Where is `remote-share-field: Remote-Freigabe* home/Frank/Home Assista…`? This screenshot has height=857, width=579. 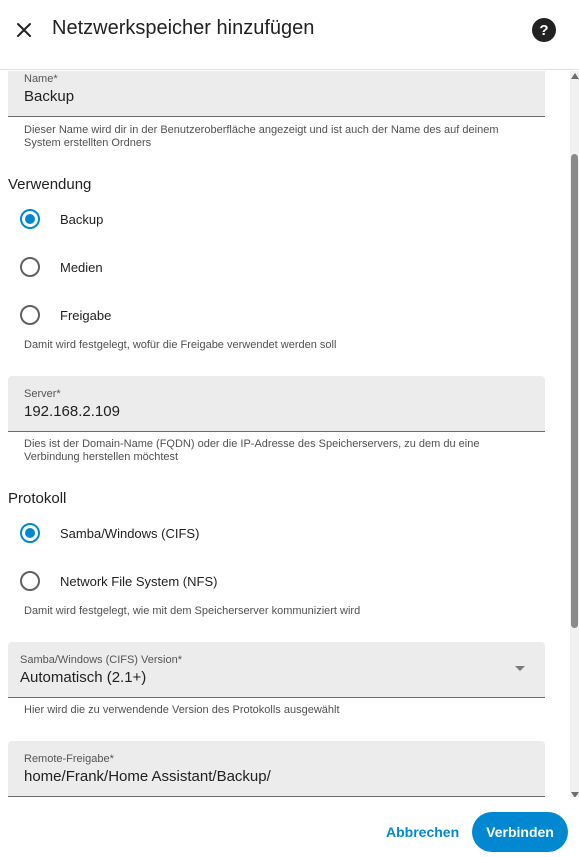
remote-share-field: Remote-Freigabe* home/Frank/Home Assista… is located at coordinates (276, 769).